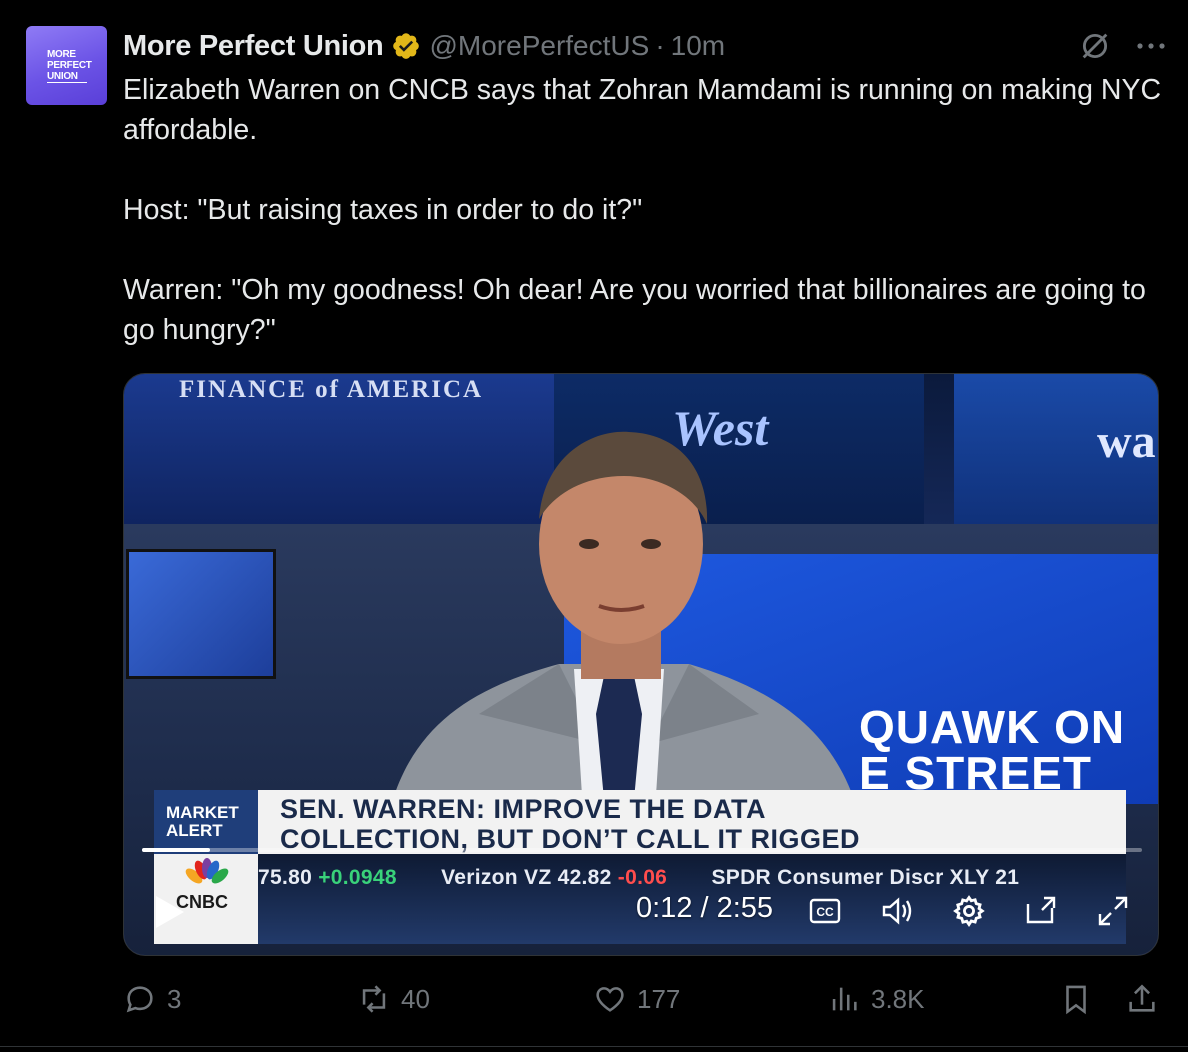 The height and width of the screenshot is (1052, 1188). I want to click on reply-icon, so click(139, 999).